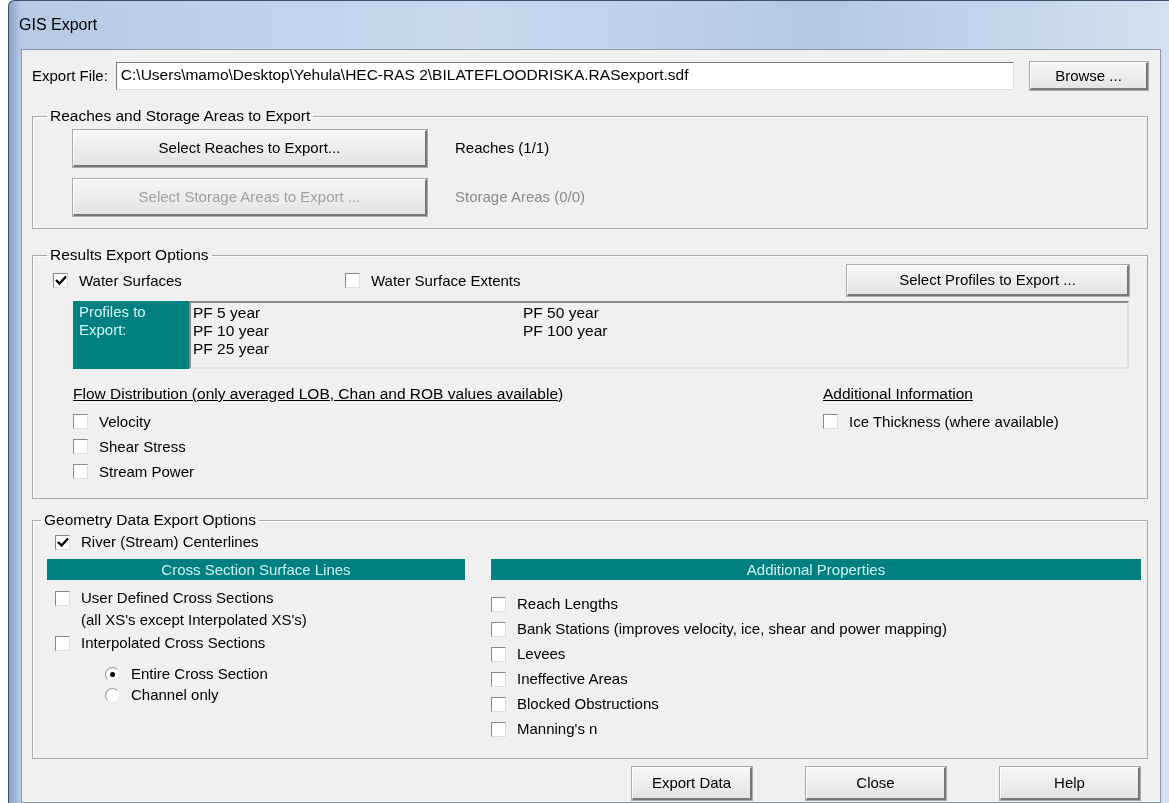 This screenshot has width=1169, height=803. Describe the element at coordinates (446, 280) in the screenshot. I see `checkbox-label: Water Surface Extents` at that location.